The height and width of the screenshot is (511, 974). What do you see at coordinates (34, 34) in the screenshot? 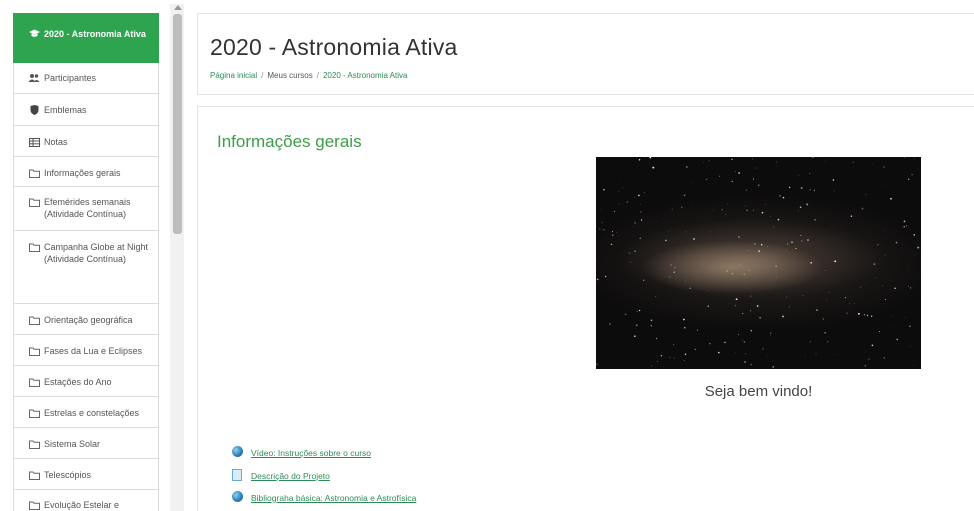
I see `graduation-cap-icon` at bounding box center [34, 34].